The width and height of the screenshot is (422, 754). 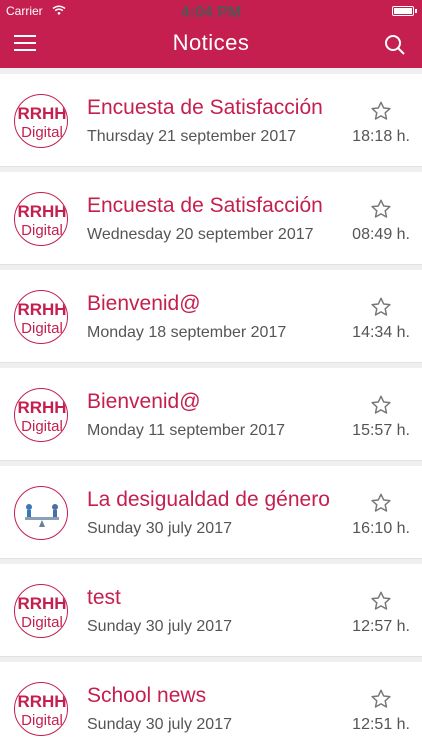 I want to click on notice-title: School news, so click(x=147, y=695).